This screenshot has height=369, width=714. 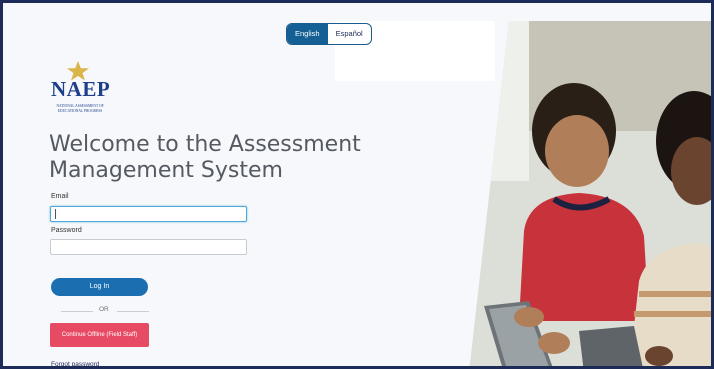 I want to click on email-field, so click(x=148, y=214).